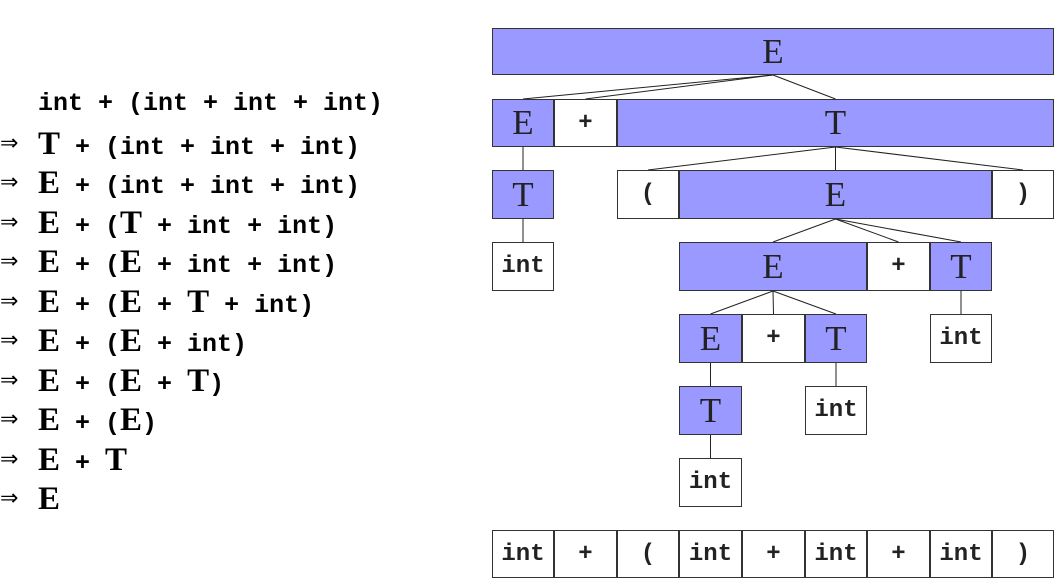 The width and height of the screenshot is (1058, 586). Describe the element at coordinates (648, 194) in the screenshot. I see `terminal-node: (` at that location.